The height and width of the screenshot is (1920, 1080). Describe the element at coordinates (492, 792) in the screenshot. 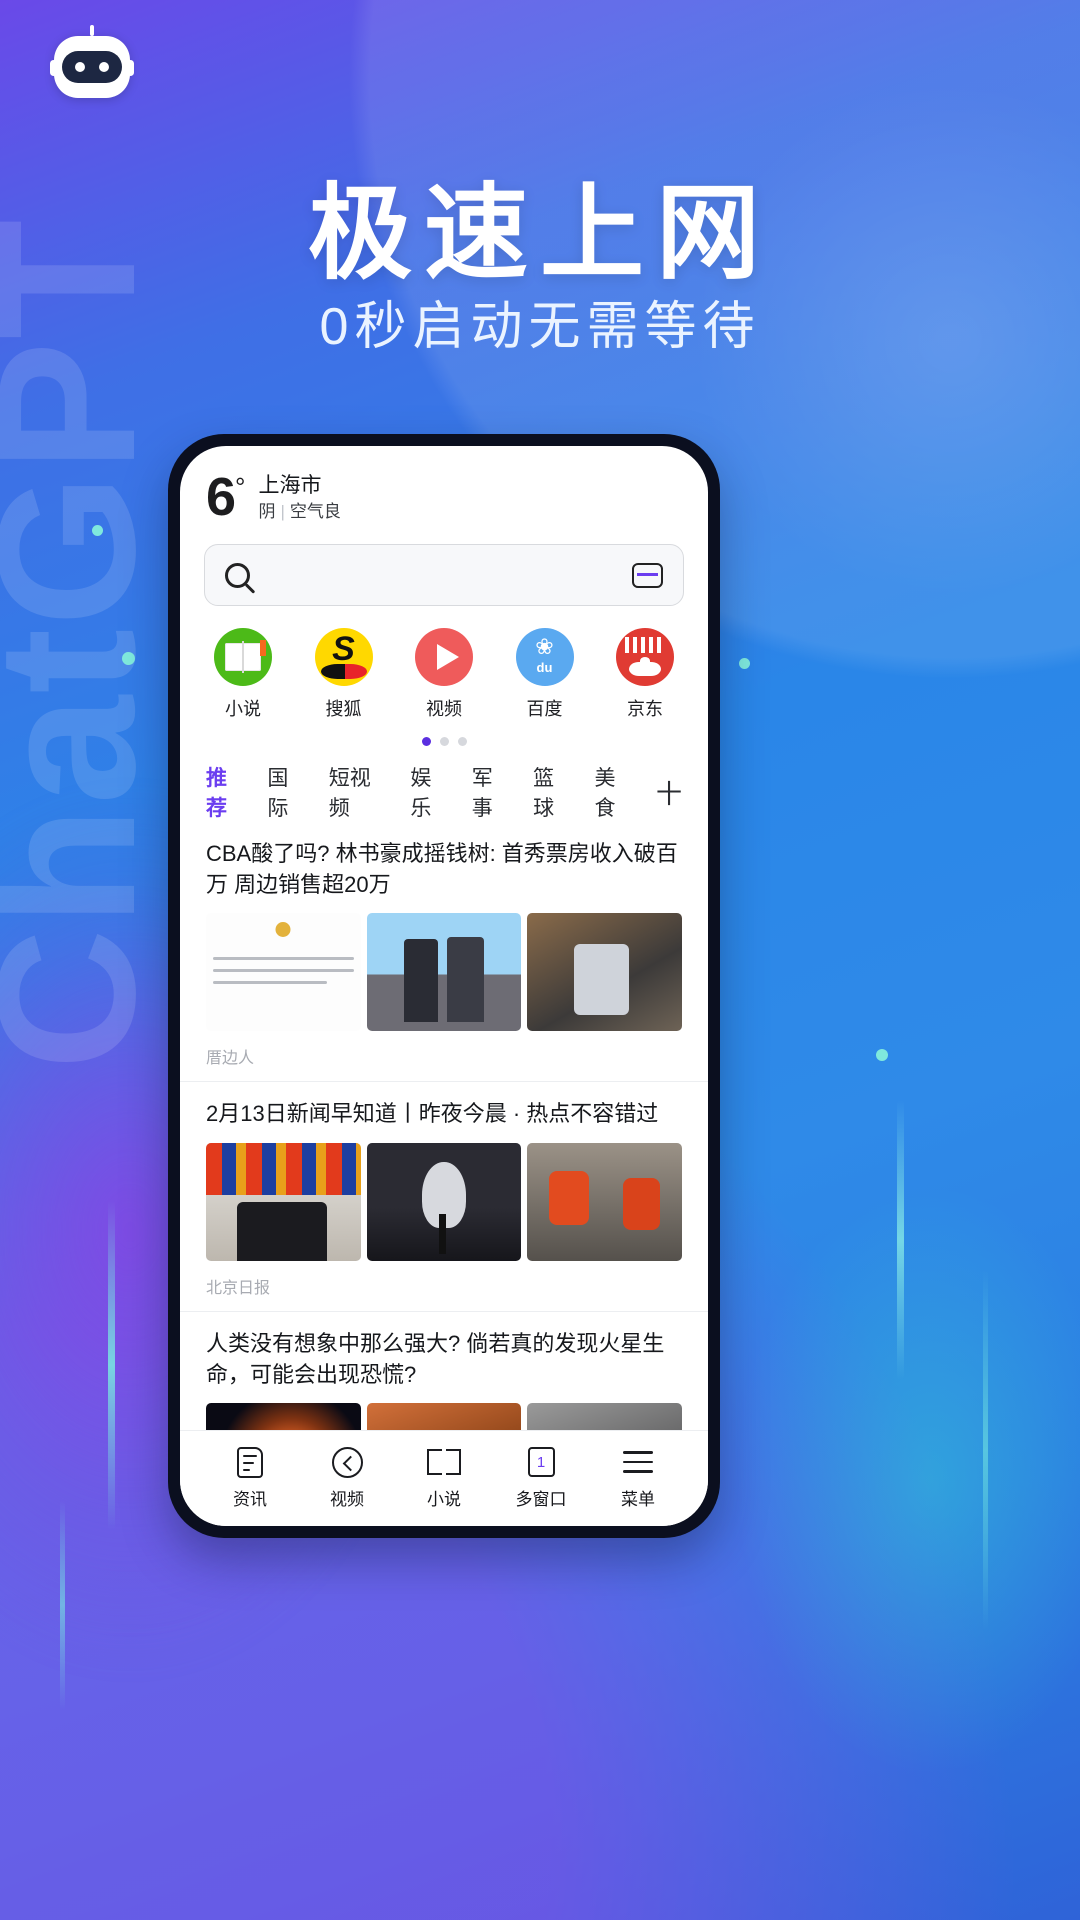

I see `tab-military: 军事` at that location.